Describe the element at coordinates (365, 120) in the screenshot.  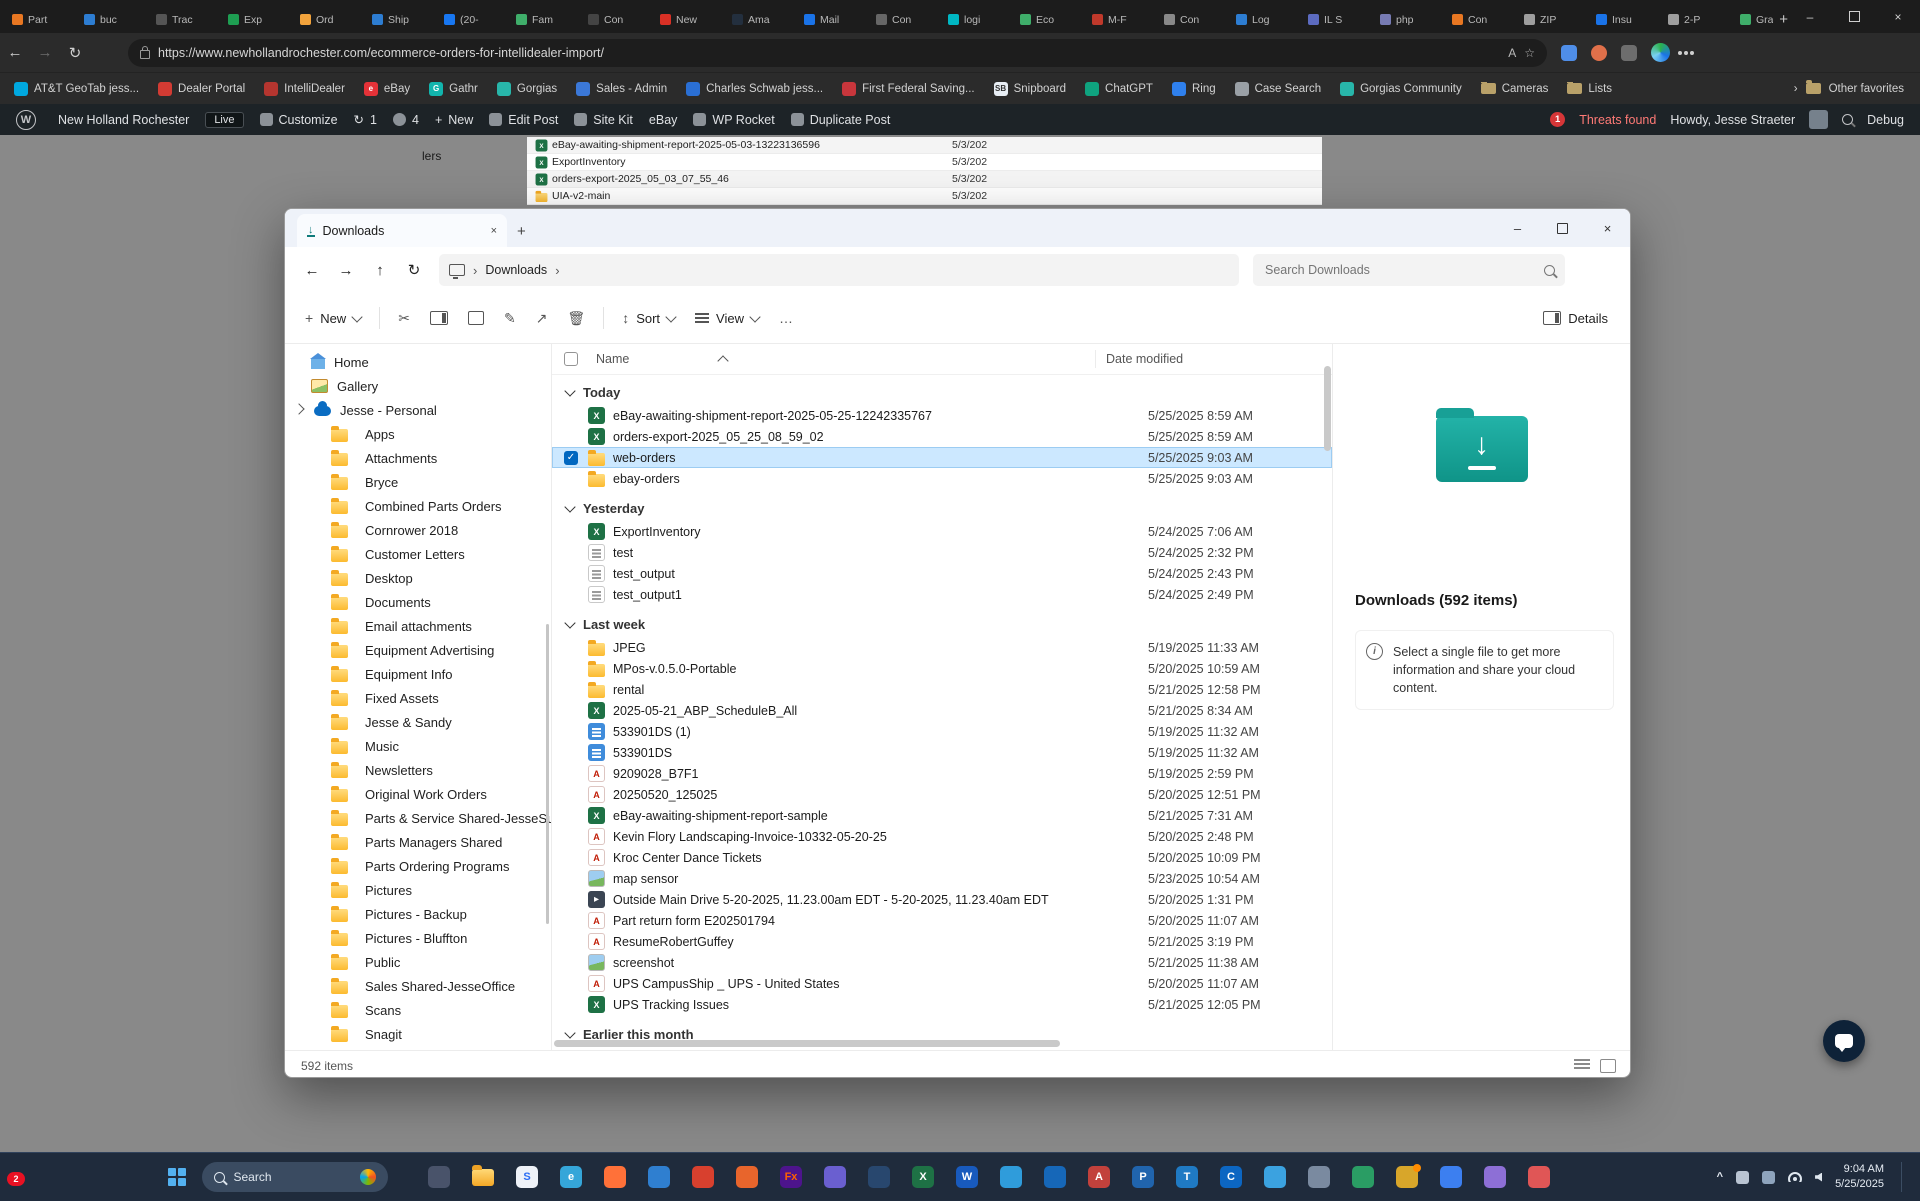
I see `wp-item-1: ↻ 1` at that location.